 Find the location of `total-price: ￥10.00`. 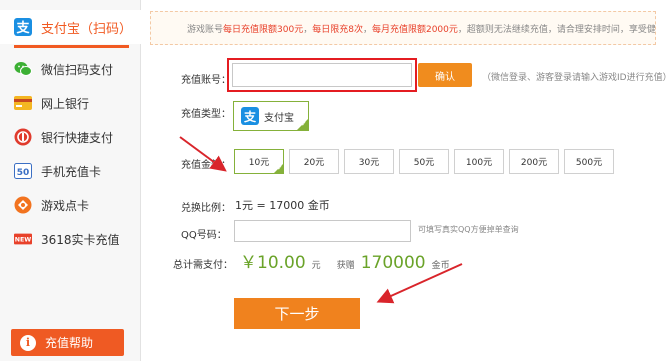

total-price: ￥10.00 is located at coordinates (273, 263).